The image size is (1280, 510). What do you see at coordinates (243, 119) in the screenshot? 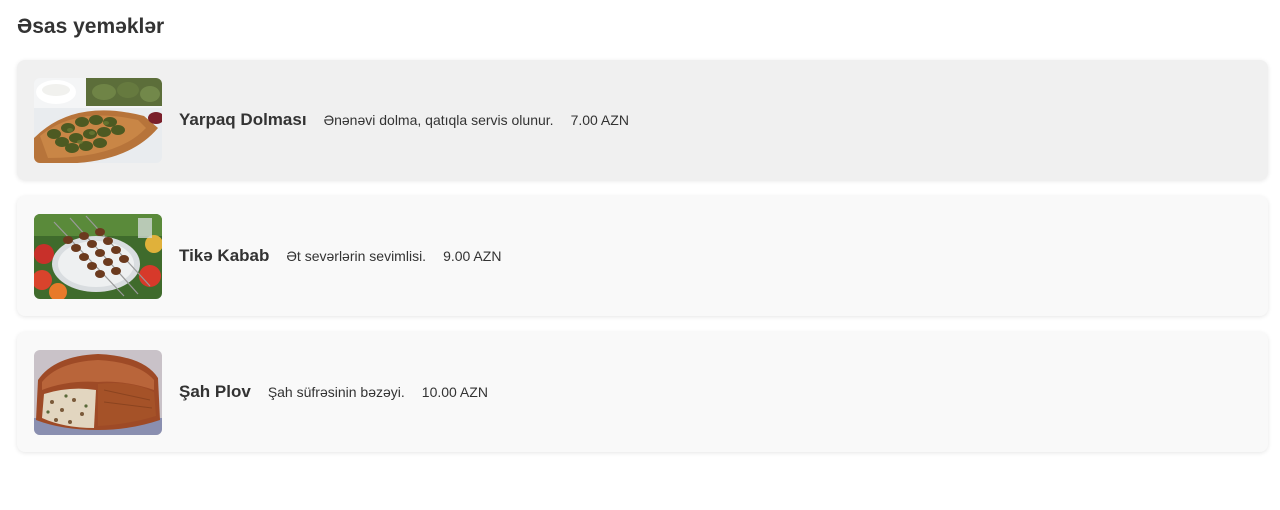
I see `item-name: Yarpaq Dolması` at bounding box center [243, 119].